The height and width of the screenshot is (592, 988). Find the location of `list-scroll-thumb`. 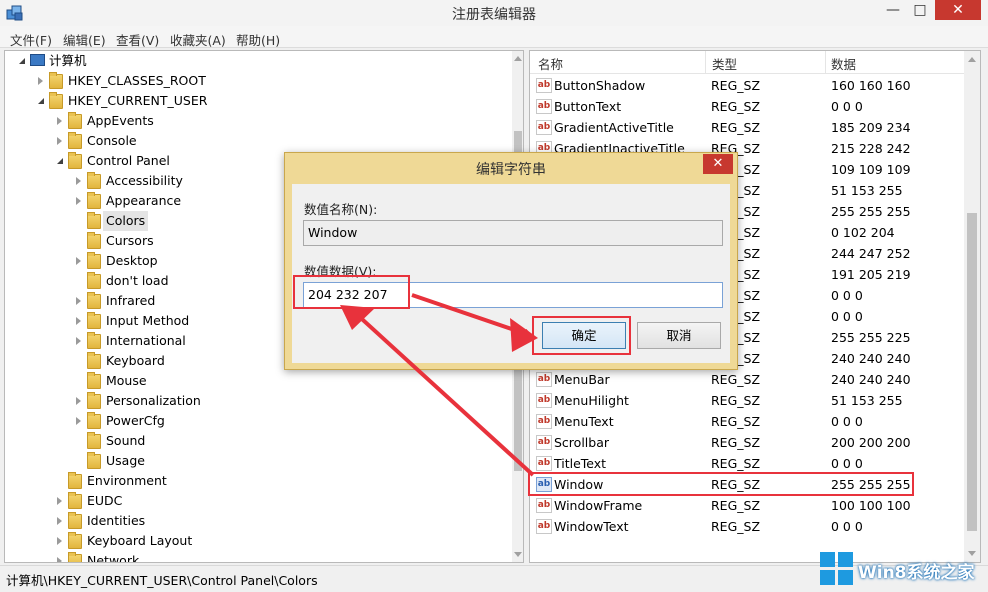

list-scroll-thumb is located at coordinates (972, 372).